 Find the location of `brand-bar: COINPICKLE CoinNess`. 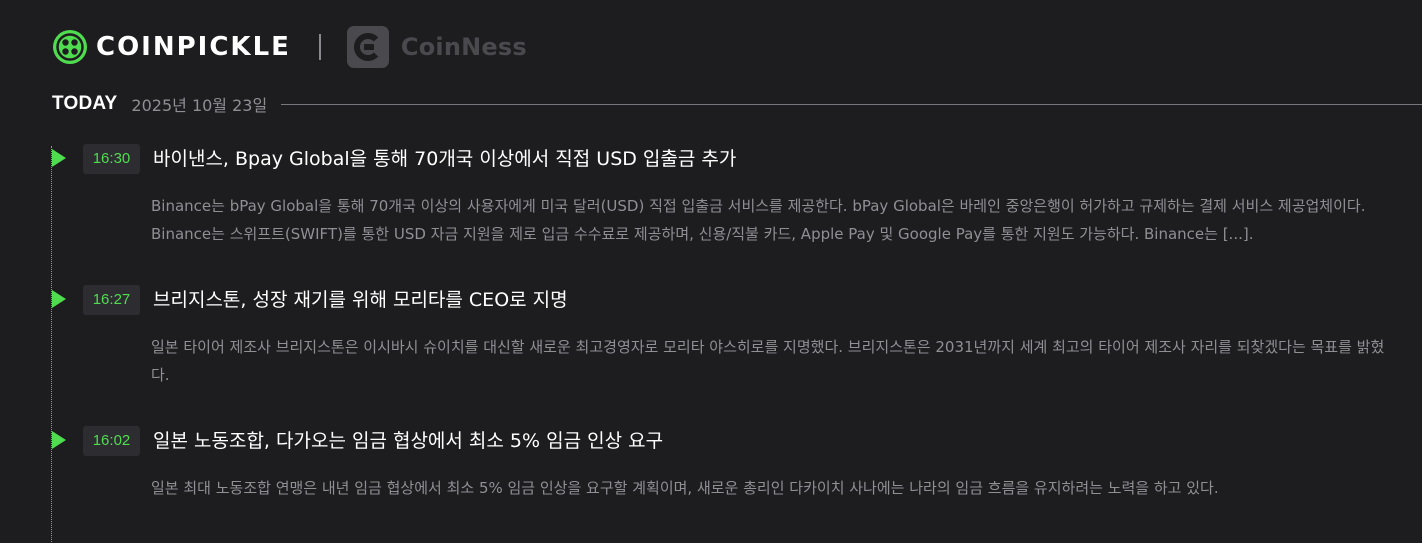

brand-bar: COINPICKLE CoinNess is located at coordinates (289, 47).